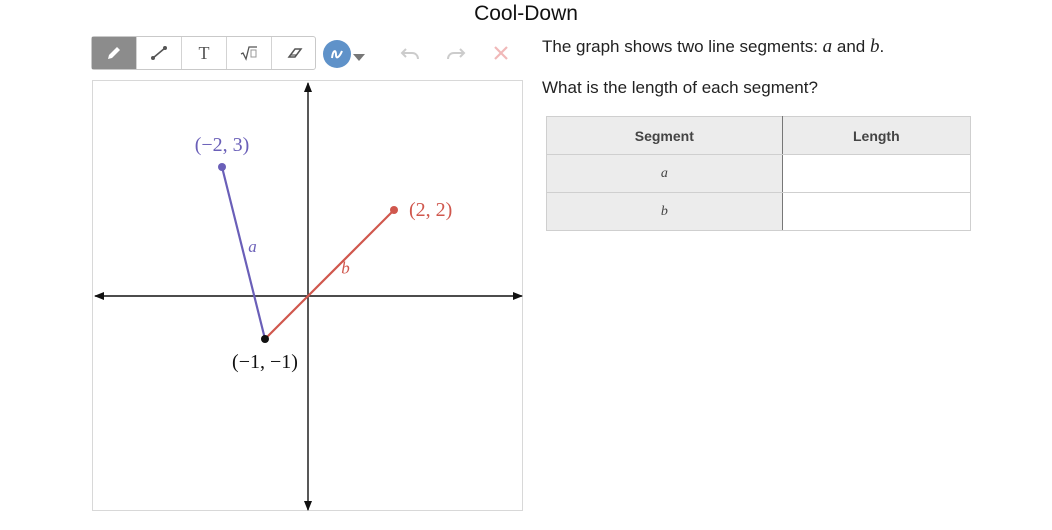 This screenshot has width=1052, height=530. What do you see at coordinates (265, 339) in the screenshot?
I see `point-p3` at bounding box center [265, 339].